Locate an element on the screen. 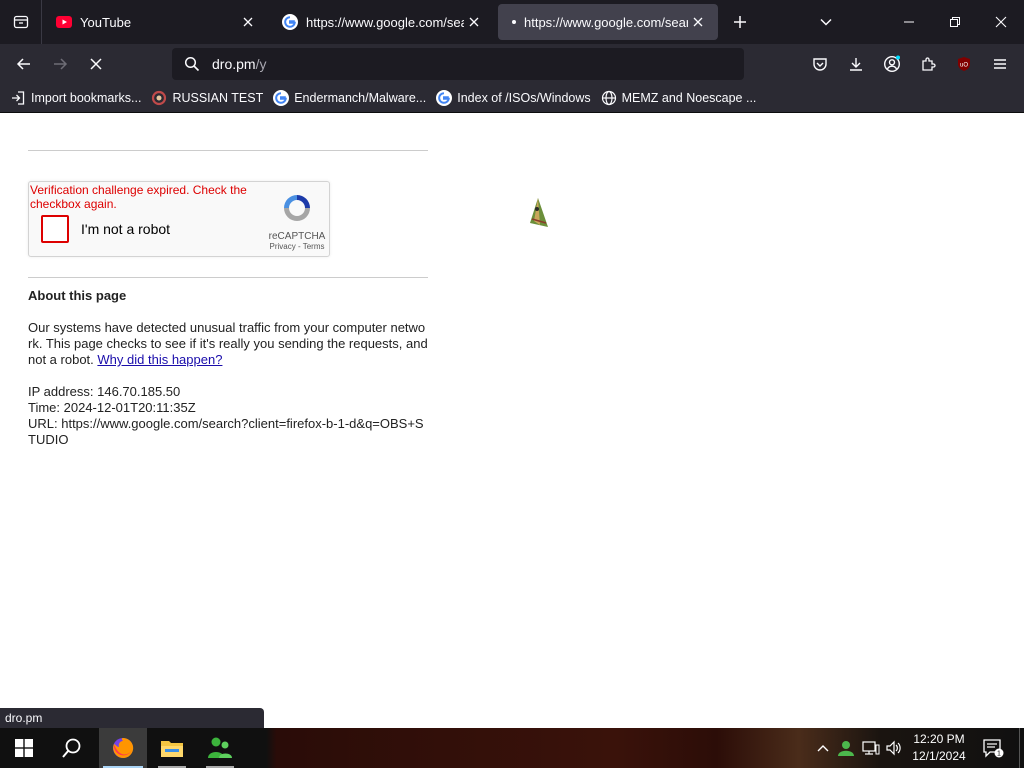 The image size is (1024, 768). volume-button is located at coordinates (894, 748).